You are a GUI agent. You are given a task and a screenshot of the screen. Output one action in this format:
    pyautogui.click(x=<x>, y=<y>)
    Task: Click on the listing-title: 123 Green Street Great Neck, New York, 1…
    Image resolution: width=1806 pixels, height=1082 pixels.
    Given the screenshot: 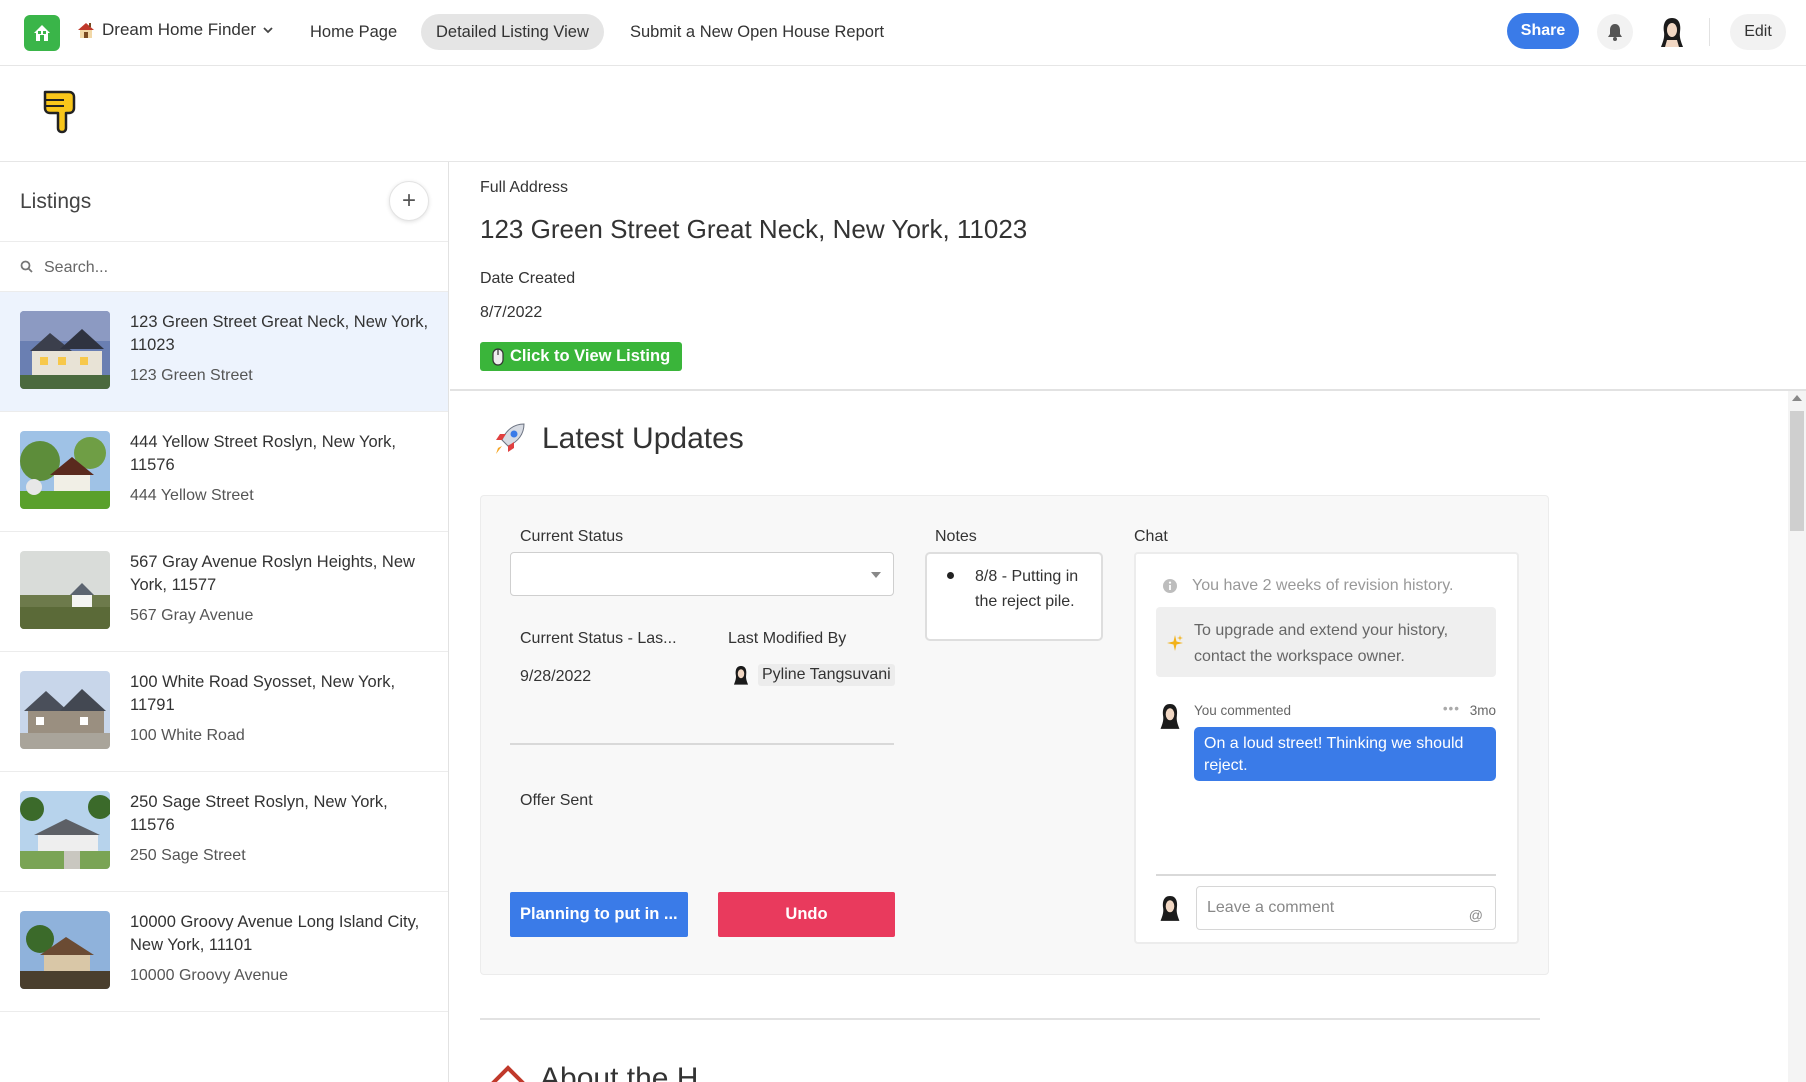 What is the action you would take?
    pyautogui.click(x=279, y=333)
    